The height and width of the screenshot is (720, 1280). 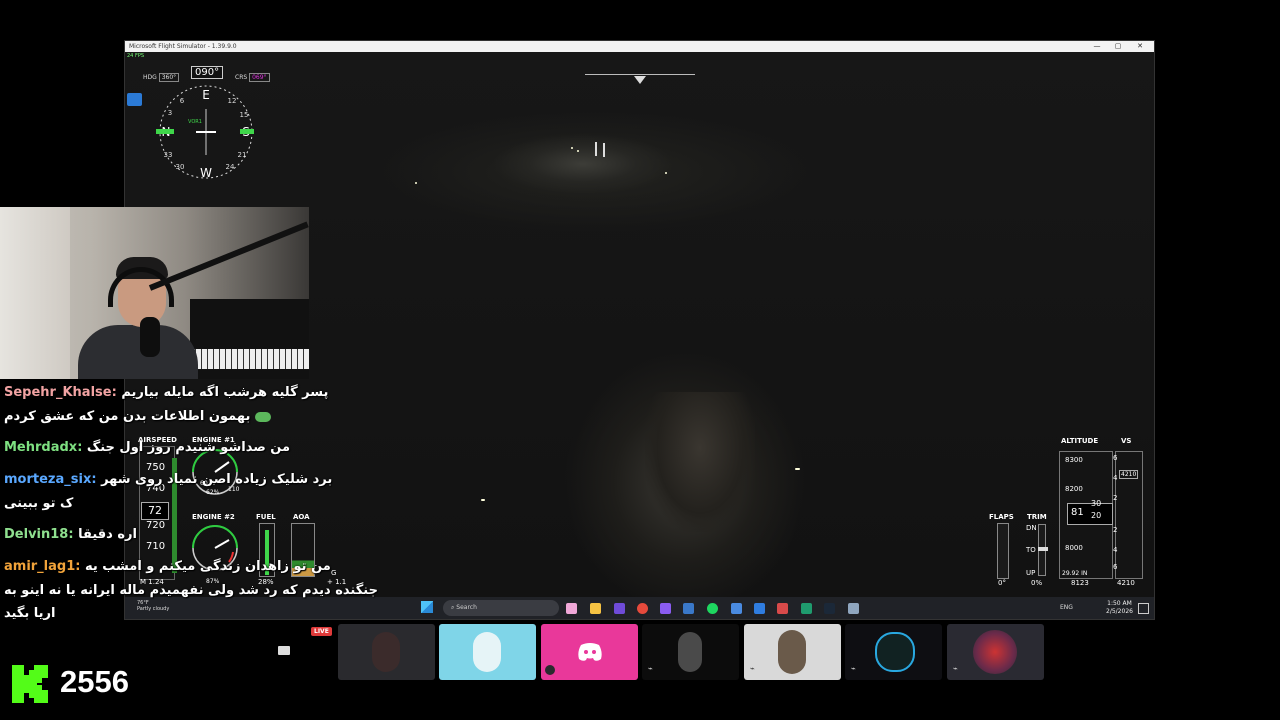 I want to click on windows-start-icon, so click(x=427, y=607).